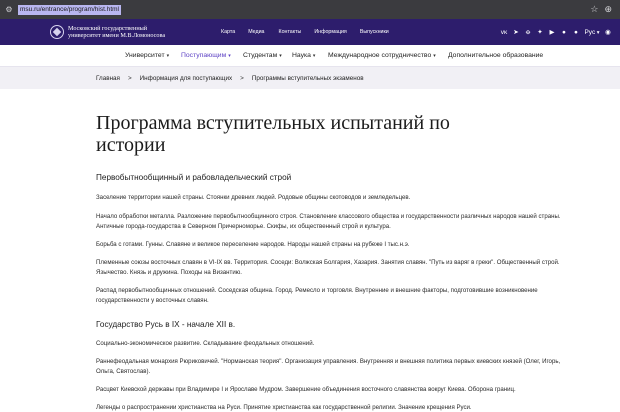 This screenshot has width=620, height=412. What do you see at coordinates (228, 32) in the screenshot?
I see `top-nav-map: Карта` at bounding box center [228, 32].